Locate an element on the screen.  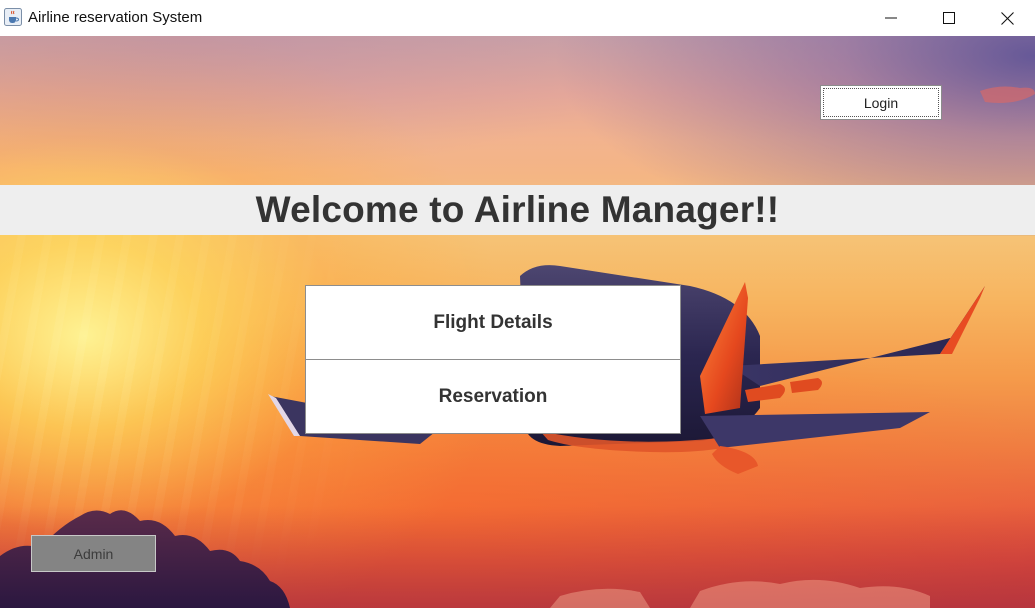
flight-details-button: Flight Details is located at coordinates (493, 322).